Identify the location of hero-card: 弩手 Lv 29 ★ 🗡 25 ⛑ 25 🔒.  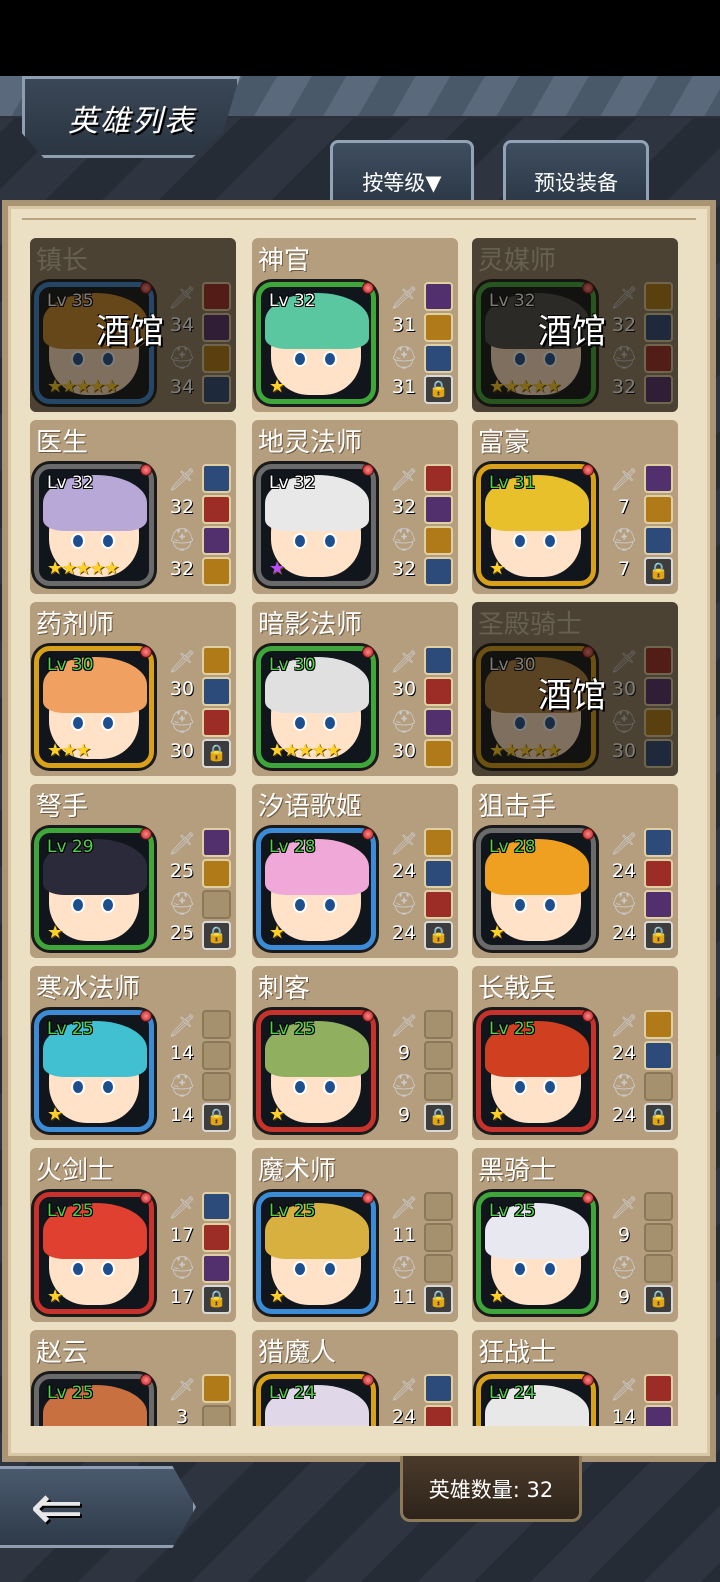
(133, 871).